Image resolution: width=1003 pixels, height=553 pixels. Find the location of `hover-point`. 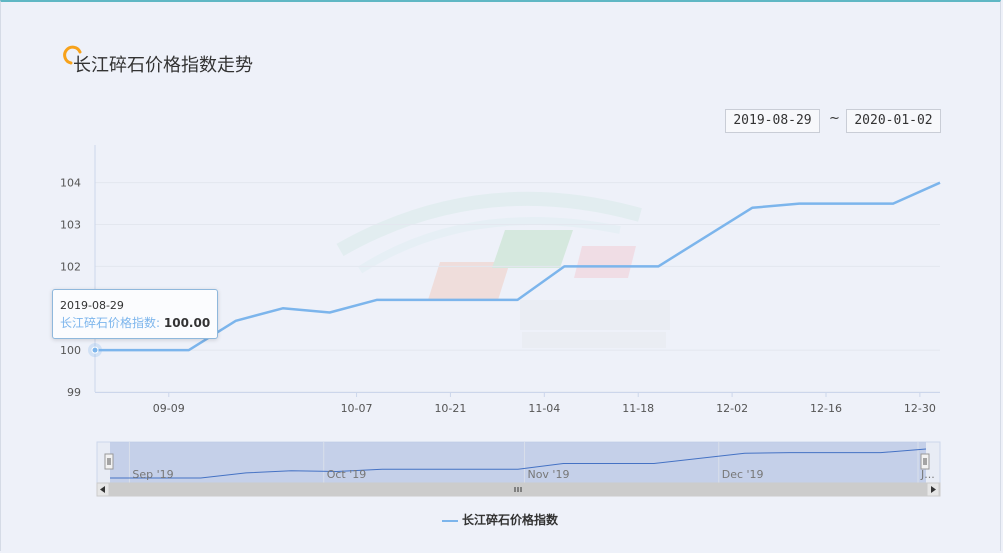

hover-point is located at coordinates (95, 350).